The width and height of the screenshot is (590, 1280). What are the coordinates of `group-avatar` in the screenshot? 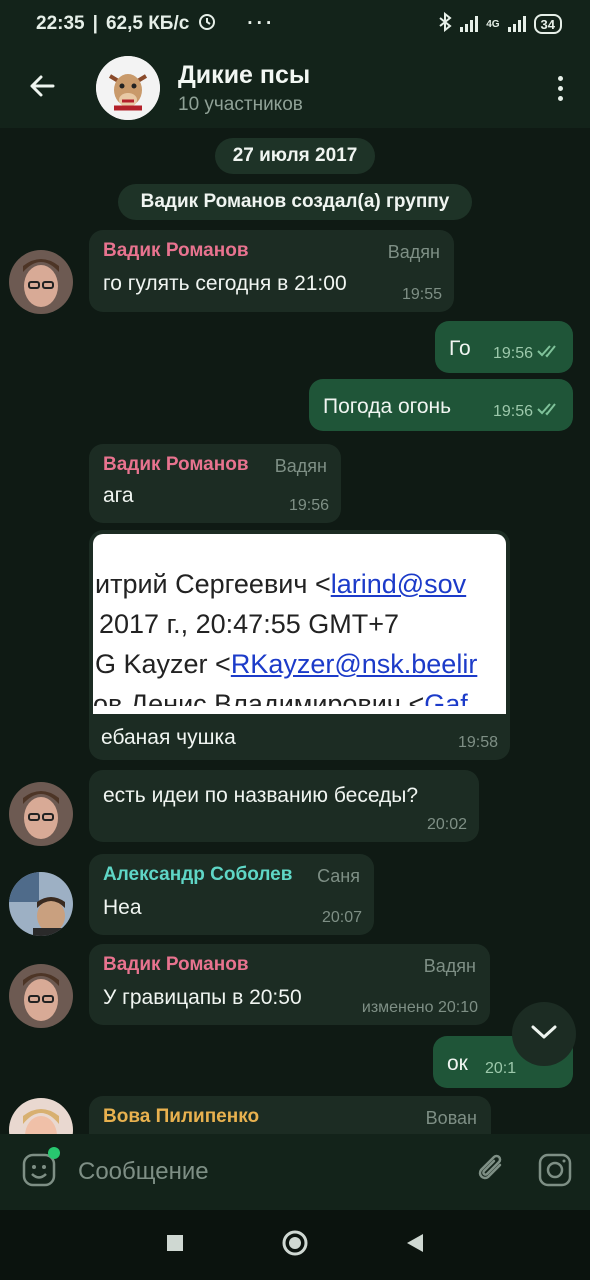 It's located at (128, 88).